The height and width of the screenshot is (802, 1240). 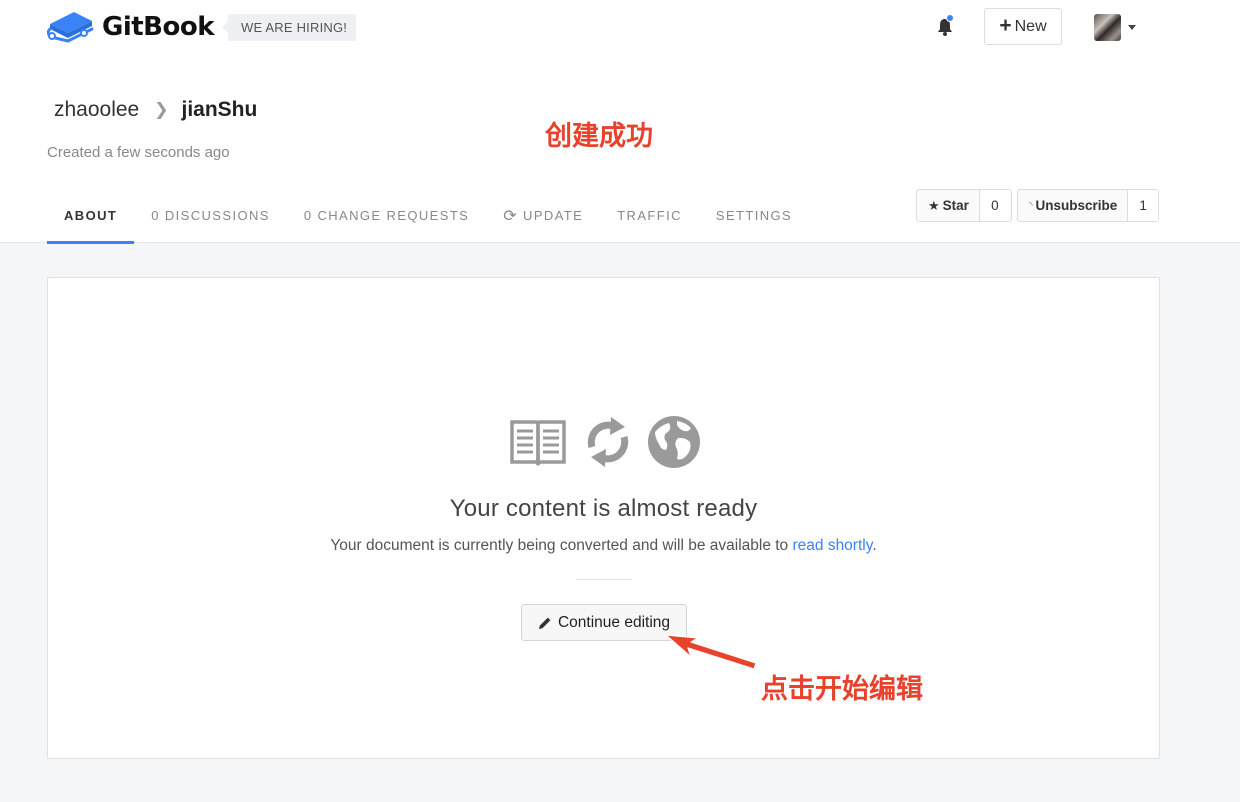 What do you see at coordinates (955, 205) in the screenshot?
I see `star-label: Star` at bounding box center [955, 205].